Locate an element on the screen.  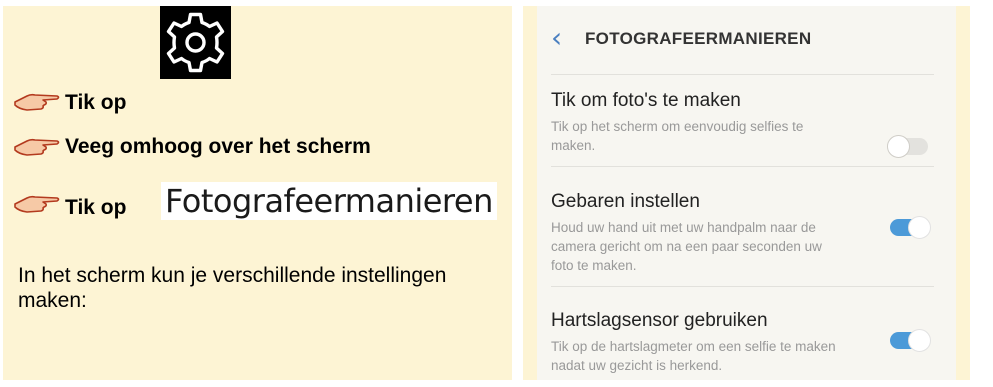
toggle-heart-rate-sensor is located at coordinates (910, 340).